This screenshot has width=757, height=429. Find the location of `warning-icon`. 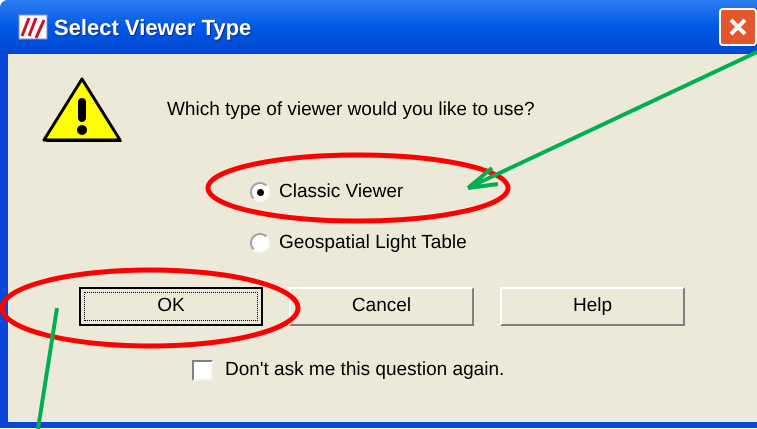

warning-icon is located at coordinates (82, 110).